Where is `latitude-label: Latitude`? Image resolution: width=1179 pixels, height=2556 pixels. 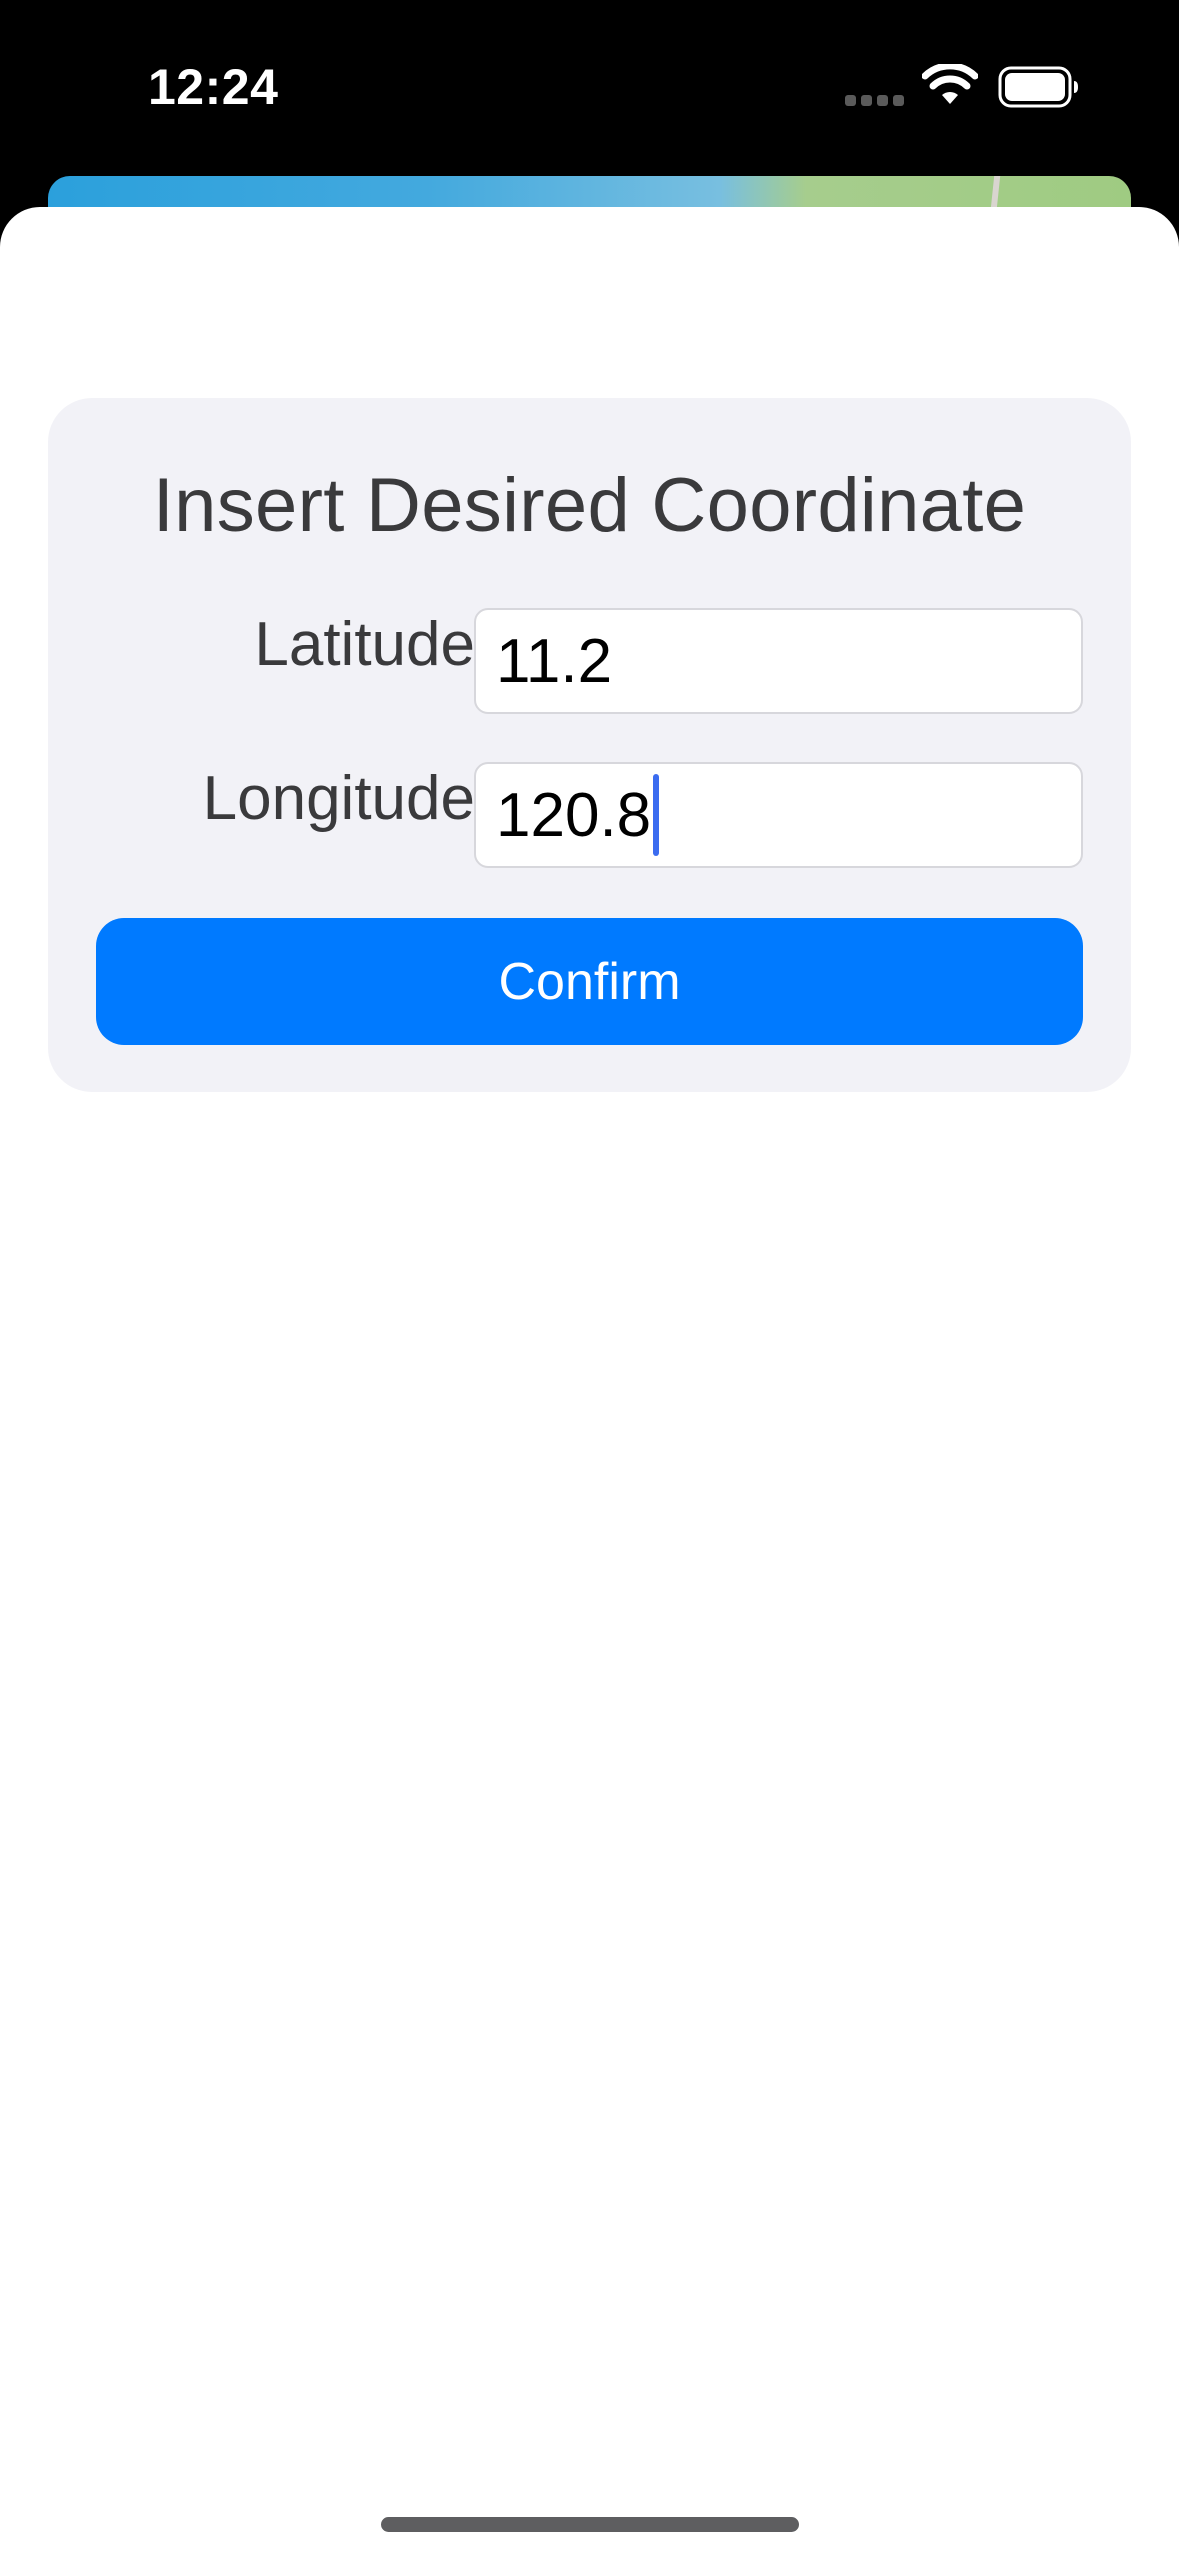
latitude-label: Latitude is located at coordinates (364, 644).